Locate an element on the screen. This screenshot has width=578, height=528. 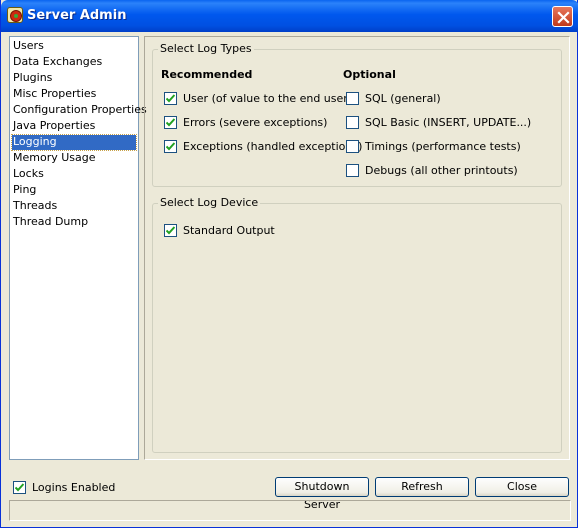
checkbox-label: Standard Output is located at coordinates (229, 230).